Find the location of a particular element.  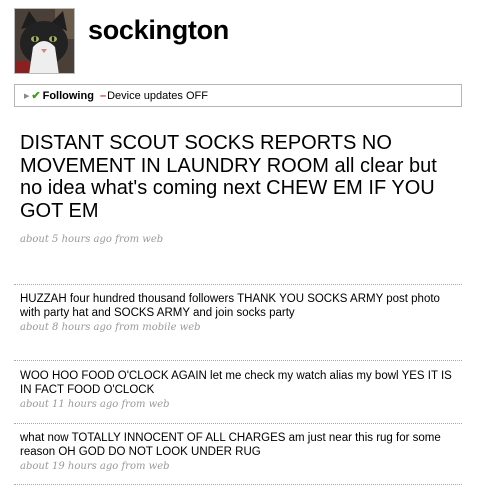

check-icon: ✔ is located at coordinates (36, 96).